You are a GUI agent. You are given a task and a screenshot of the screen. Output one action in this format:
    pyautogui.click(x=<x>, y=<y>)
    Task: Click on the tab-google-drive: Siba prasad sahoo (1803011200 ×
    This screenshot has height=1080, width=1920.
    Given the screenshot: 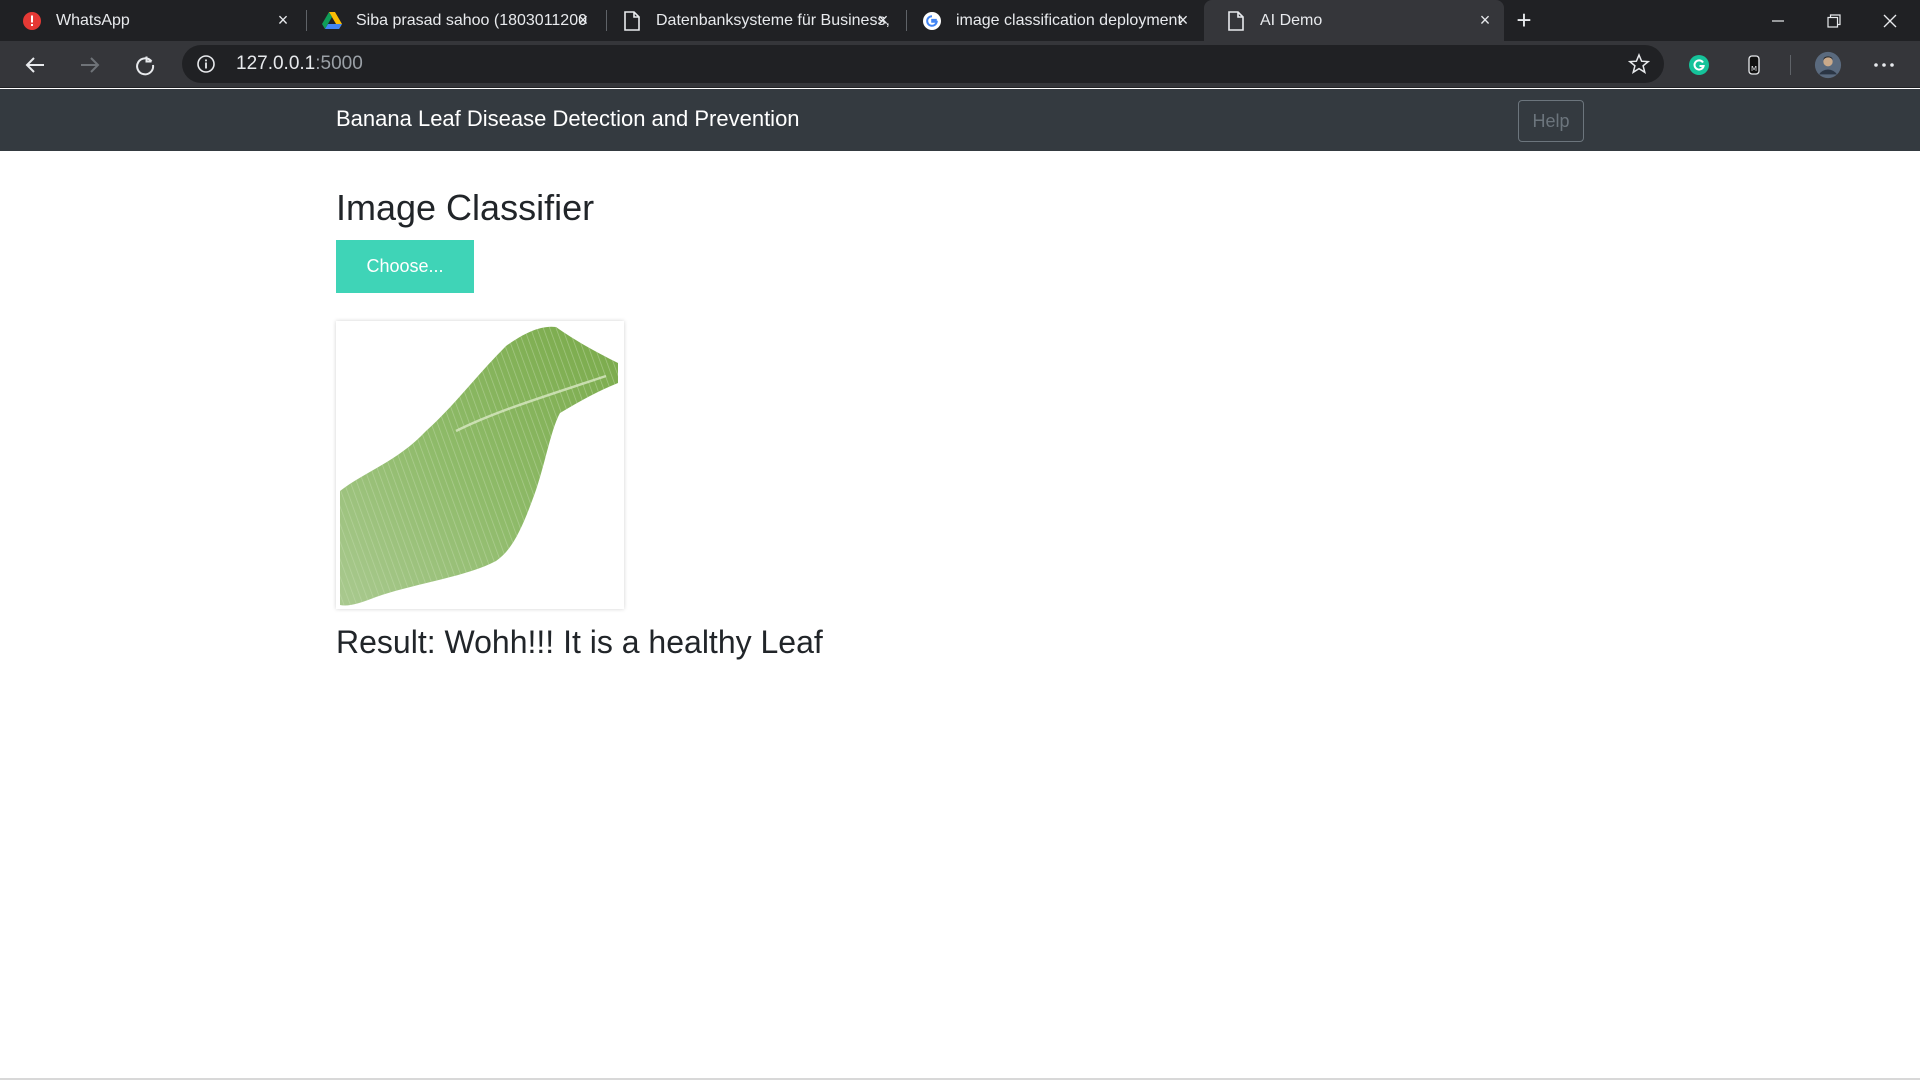 What is the action you would take?
    pyautogui.click(x=451, y=20)
    